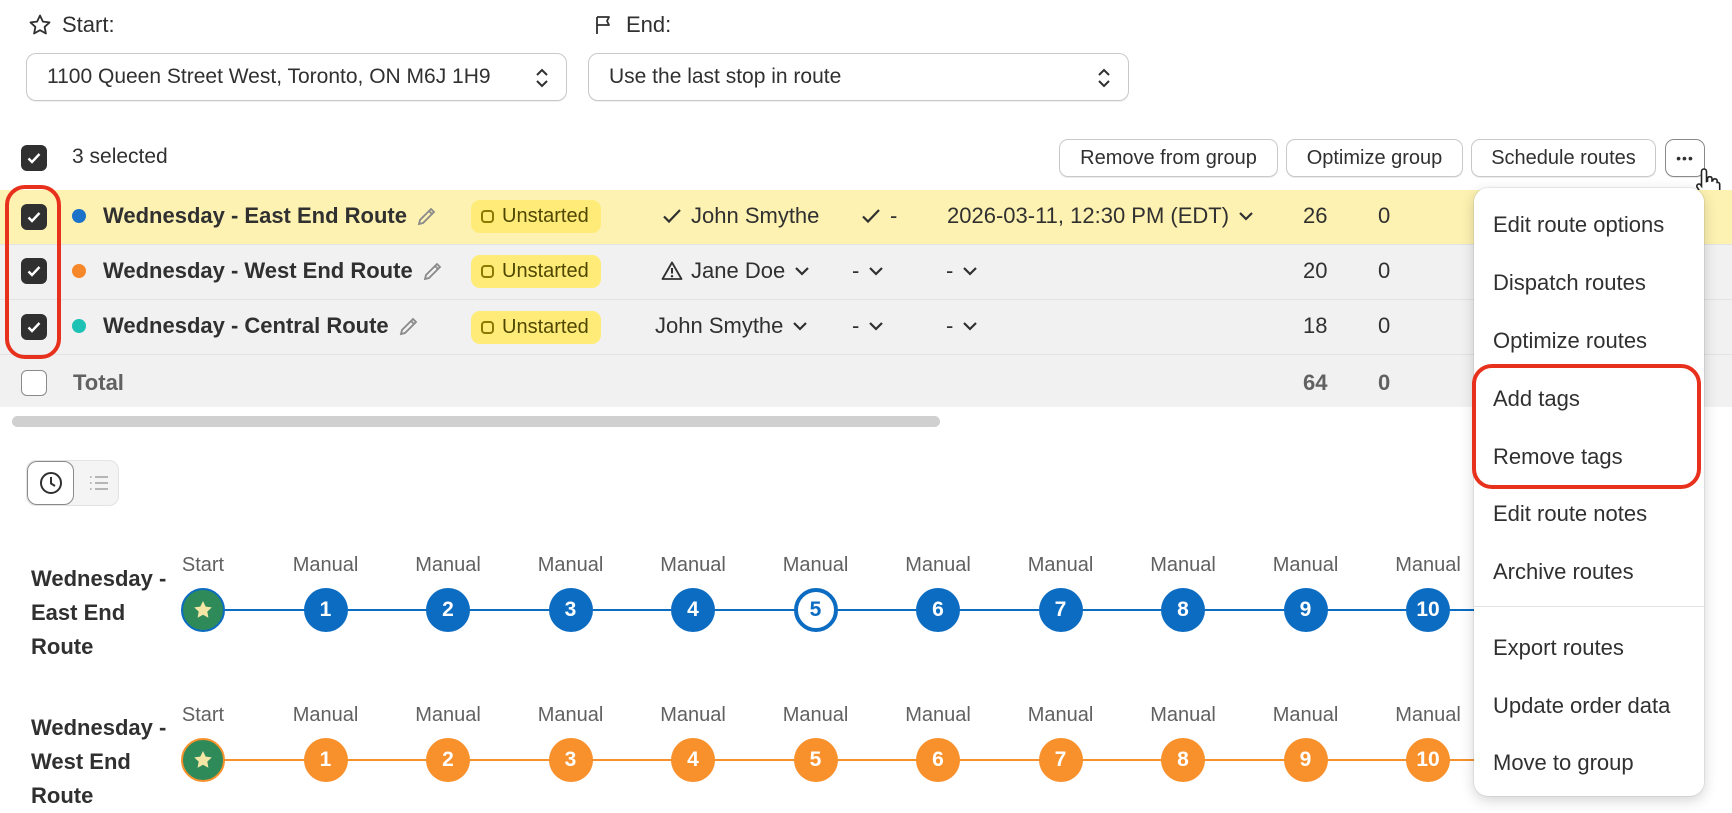  I want to click on menu-item-update-order-data: Update order data, so click(1581, 706).